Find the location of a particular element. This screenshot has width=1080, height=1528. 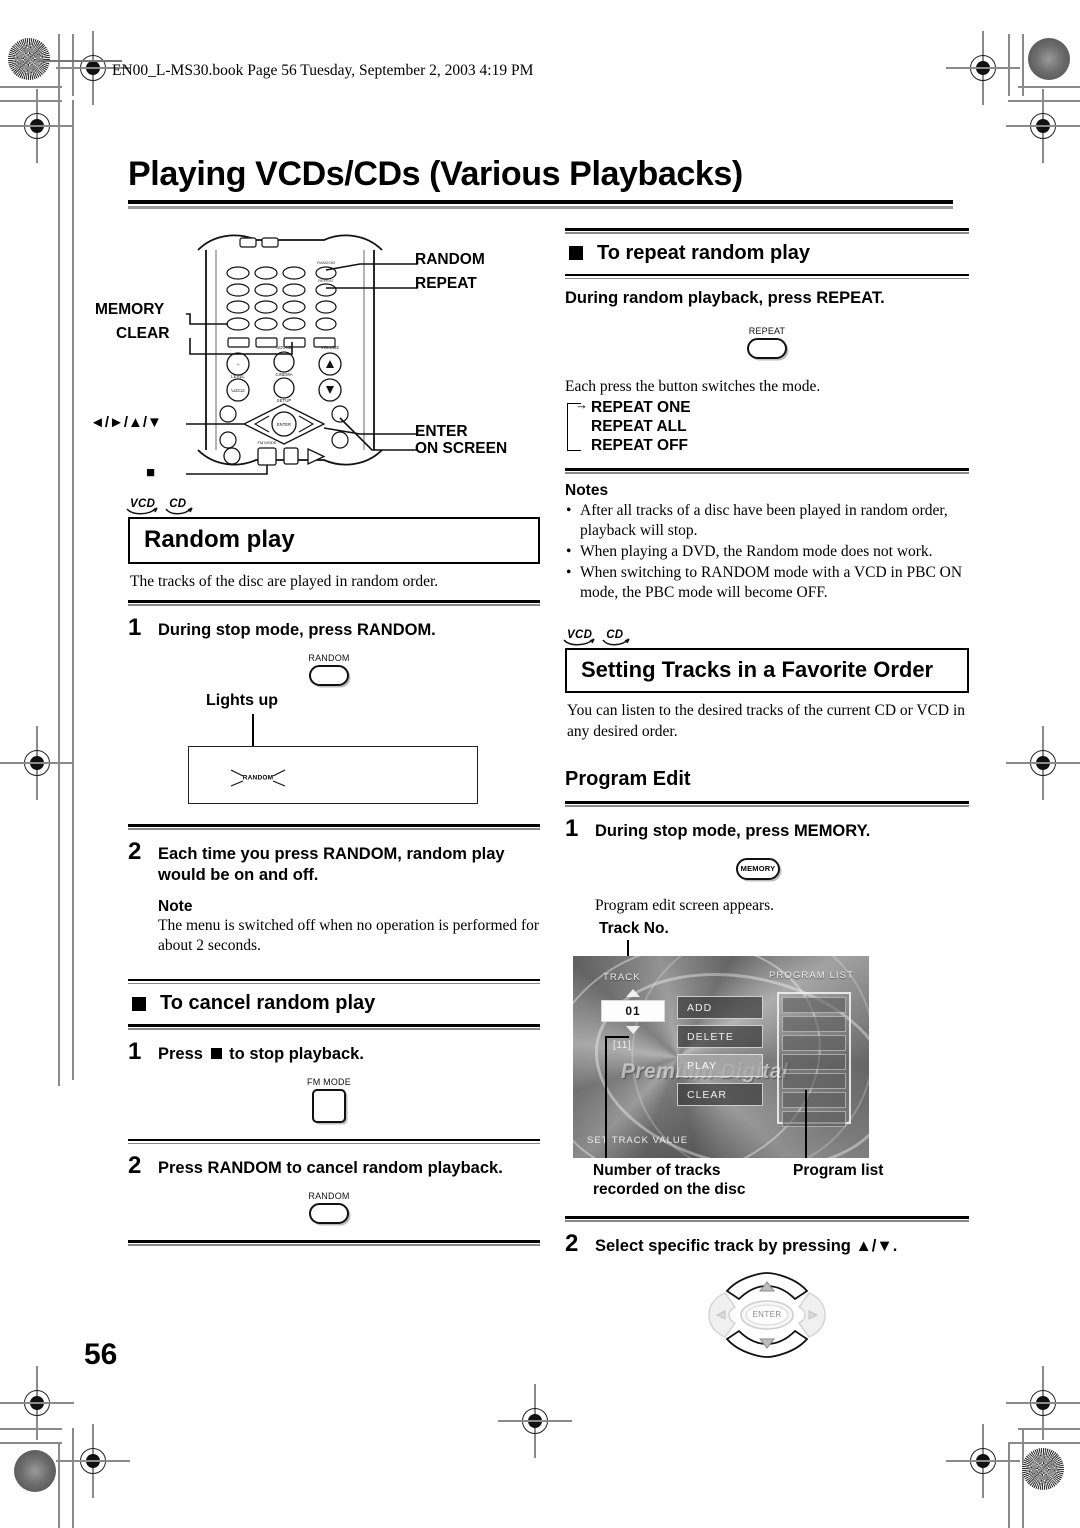

random-button-illustration: RANDOM is located at coordinates (329, 670).